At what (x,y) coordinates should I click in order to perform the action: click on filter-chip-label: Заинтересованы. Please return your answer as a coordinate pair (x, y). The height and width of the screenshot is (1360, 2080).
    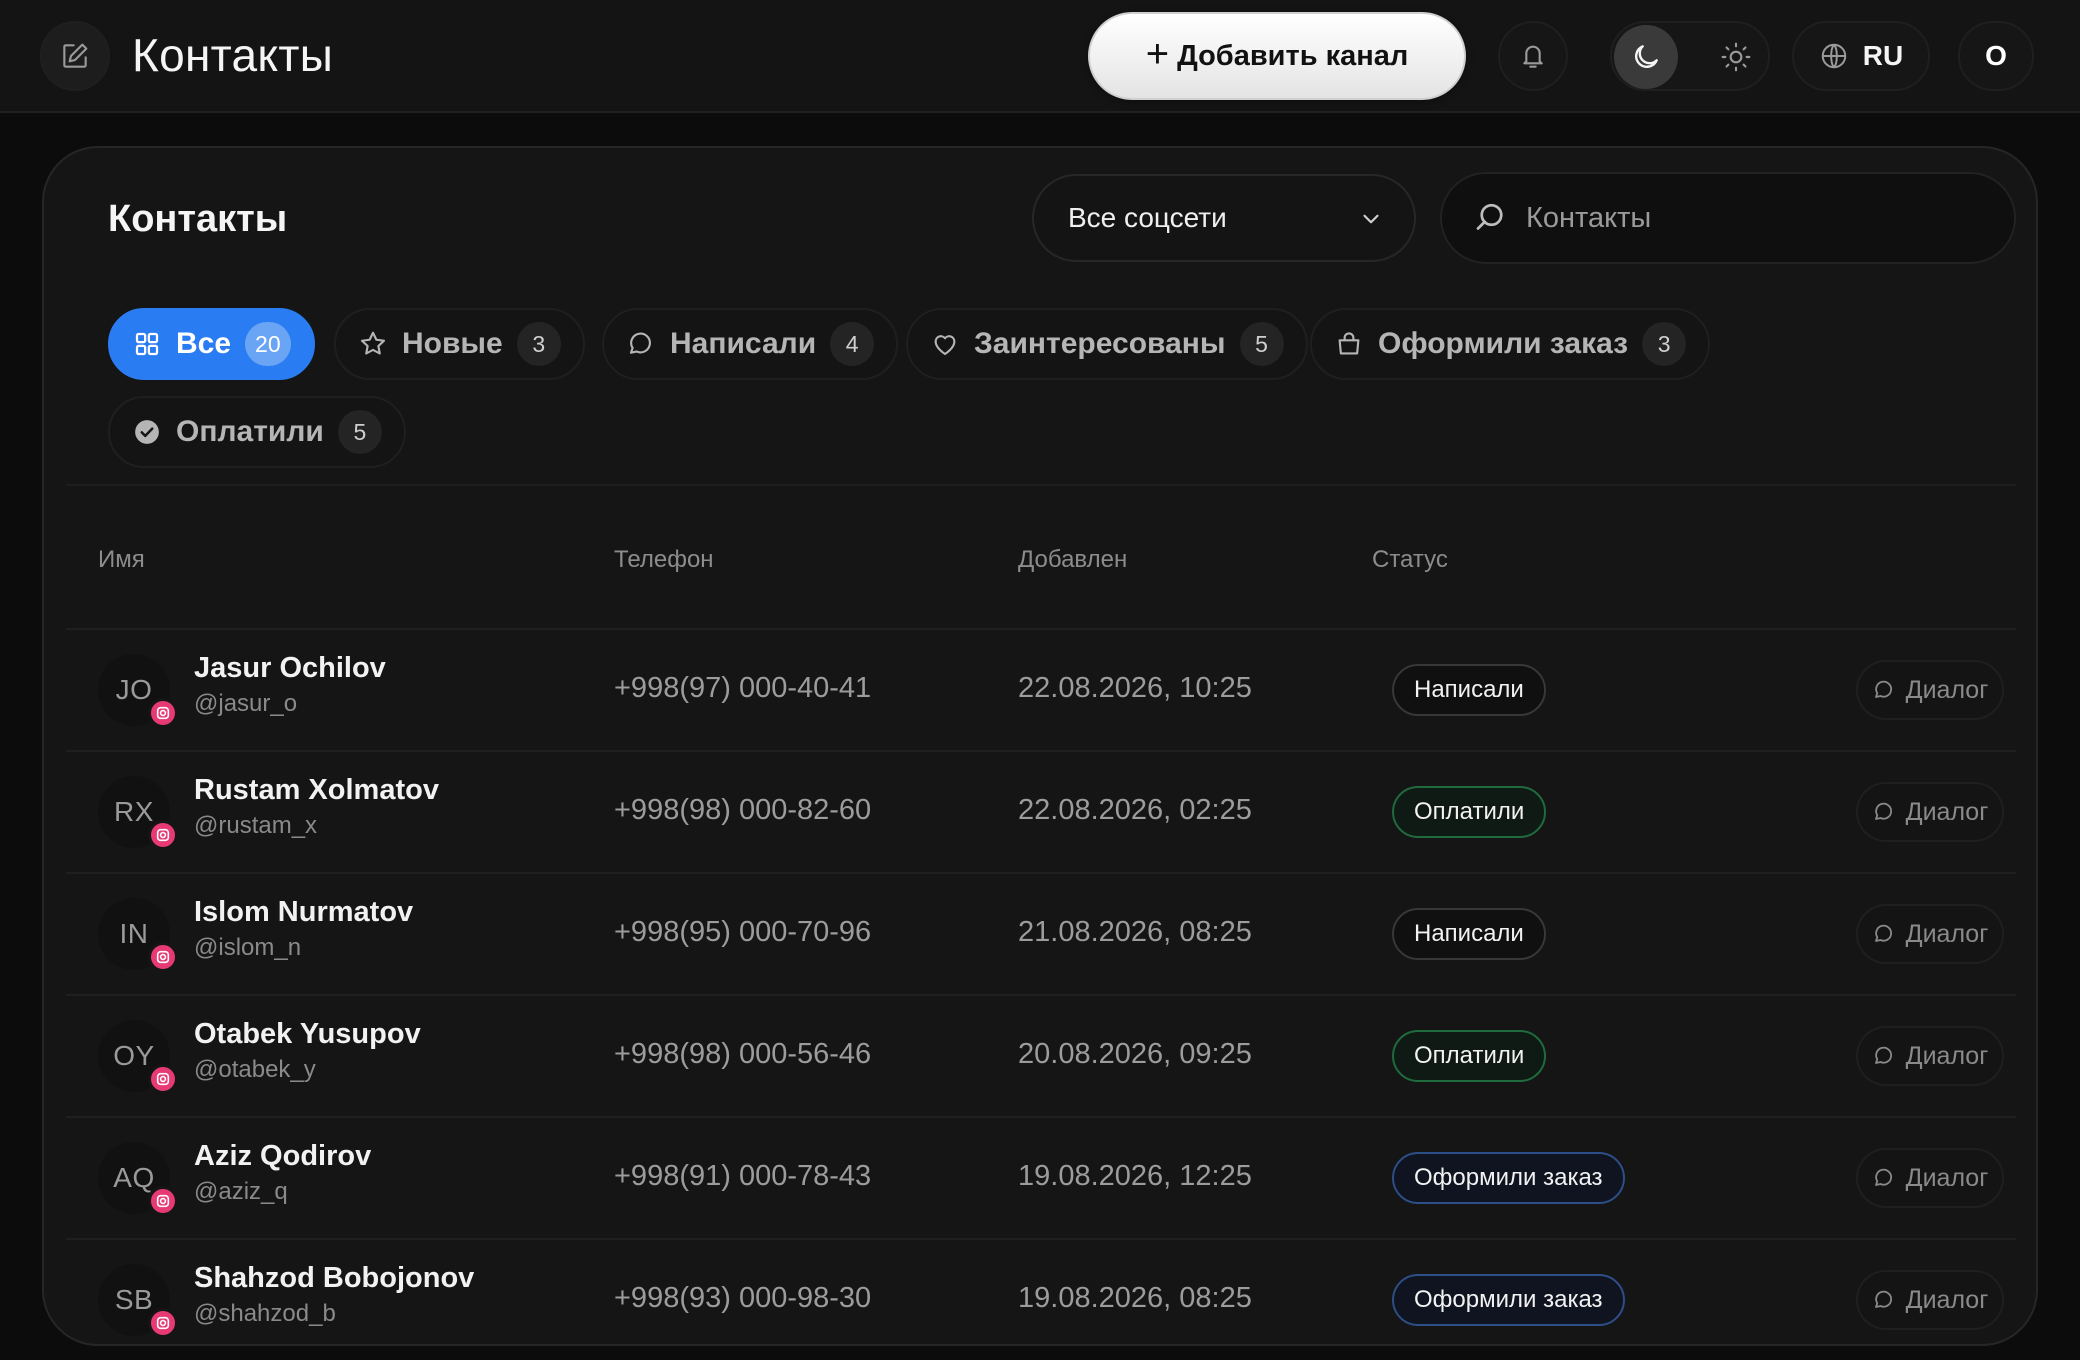
    Looking at the image, I should click on (1100, 343).